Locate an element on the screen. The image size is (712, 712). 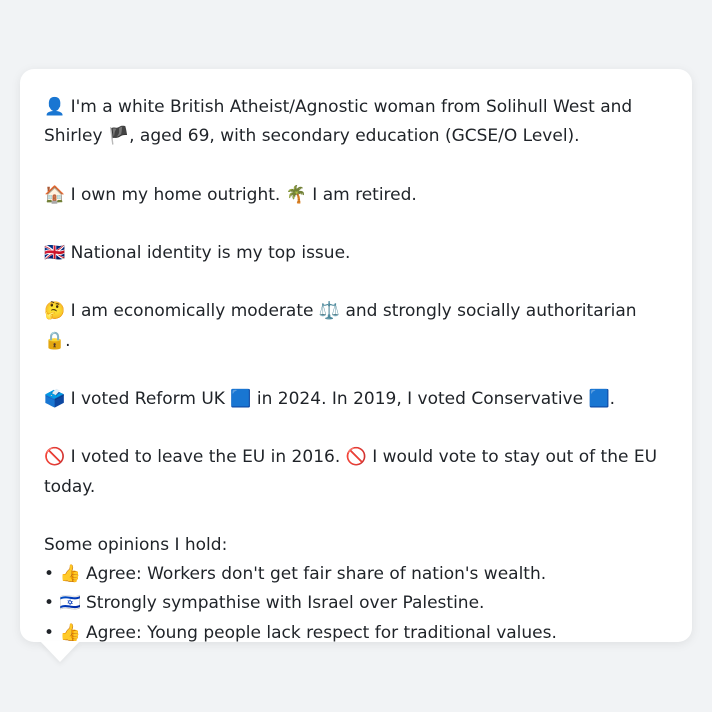
home-text-b: I am retired. is located at coordinates (361, 194).